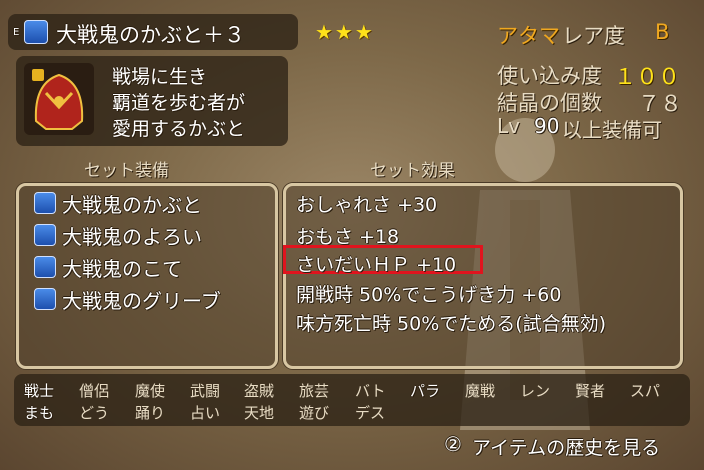 The height and width of the screenshot is (470, 704). What do you see at coordinates (259, 391) in the screenshot?
I see `job-thief: 盗賊` at bounding box center [259, 391].